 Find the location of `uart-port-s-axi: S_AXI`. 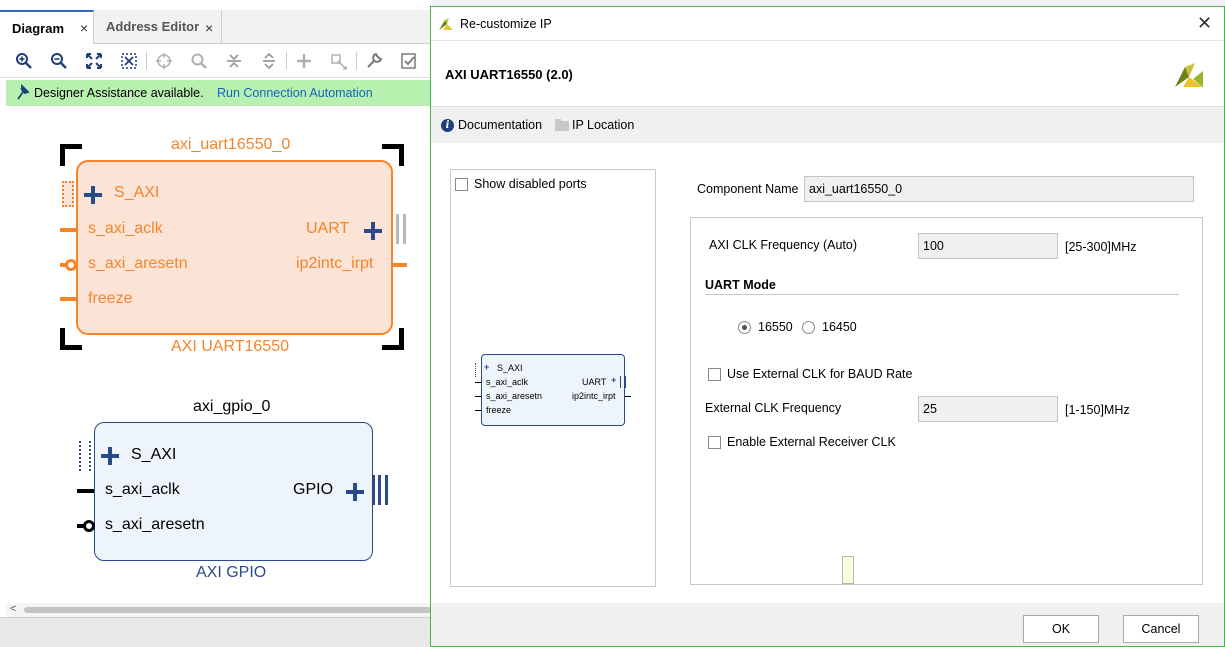

uart-port-s-axi: S_AXI is located at coordinates (137, 192).